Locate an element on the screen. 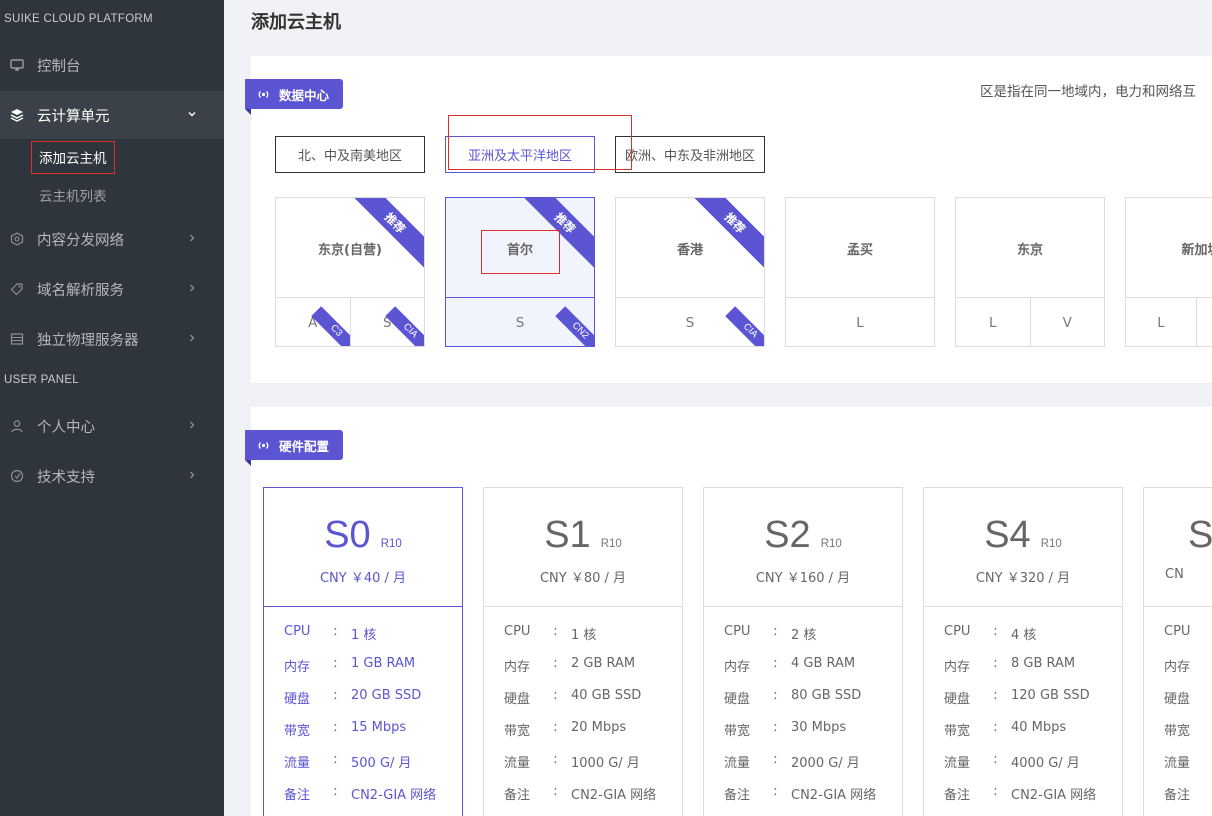  spec-value: 4000 G/ 月 is located at coordinates (1045, 763).